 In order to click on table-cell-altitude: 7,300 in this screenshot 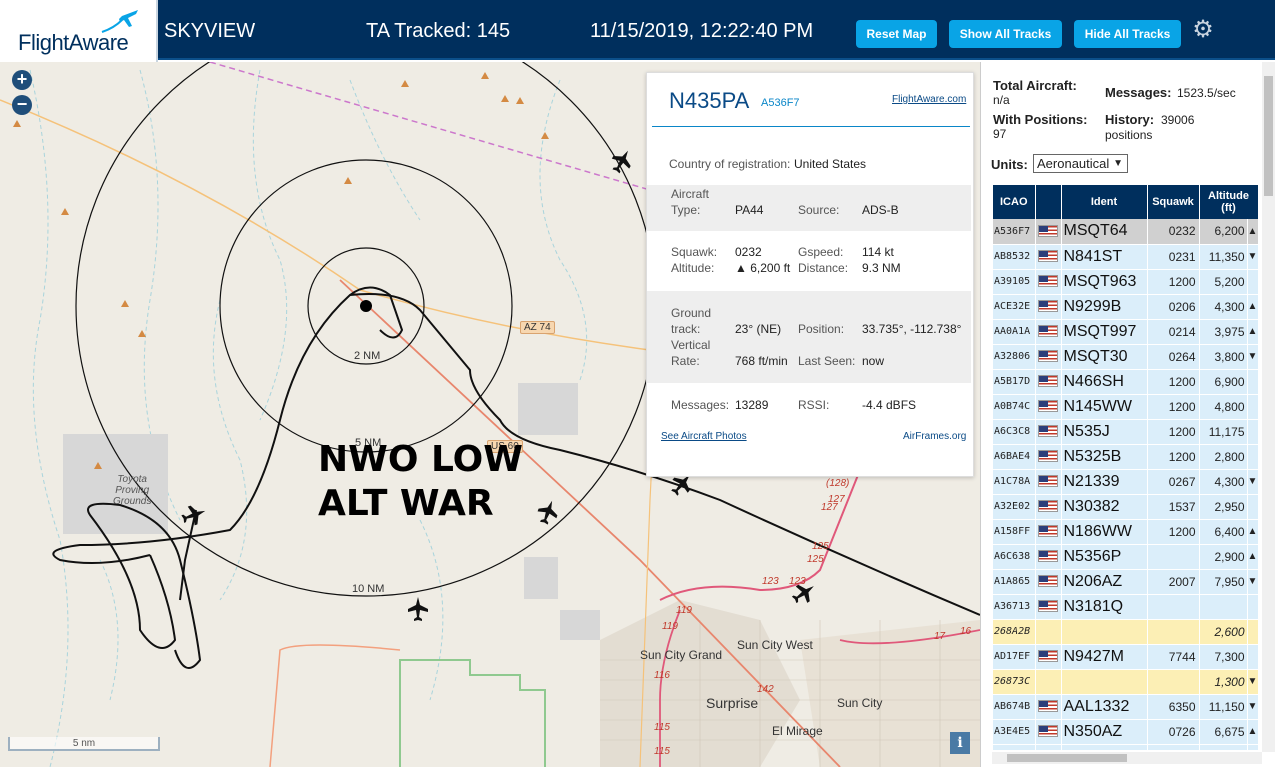, I will do `click(1223, 657)`.